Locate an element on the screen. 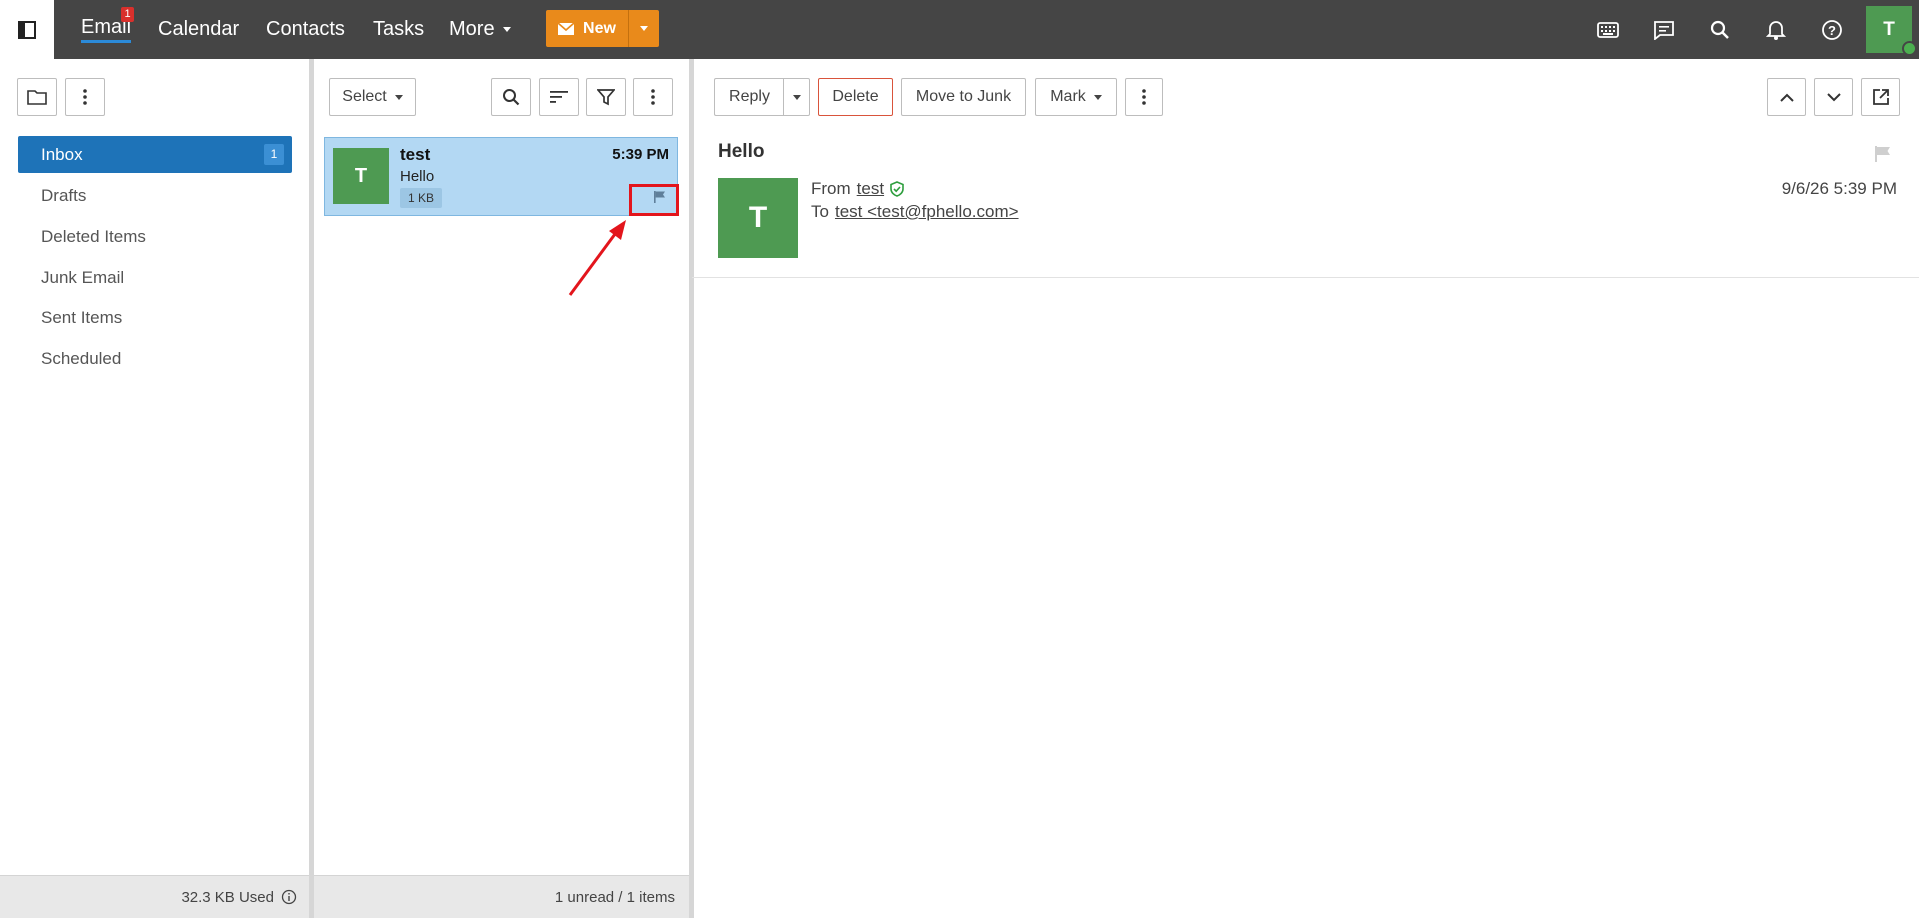 The height and width of the screenshot is (918, 1919). folder-scheduled: Scheduled is located at coordinates (155, 358).